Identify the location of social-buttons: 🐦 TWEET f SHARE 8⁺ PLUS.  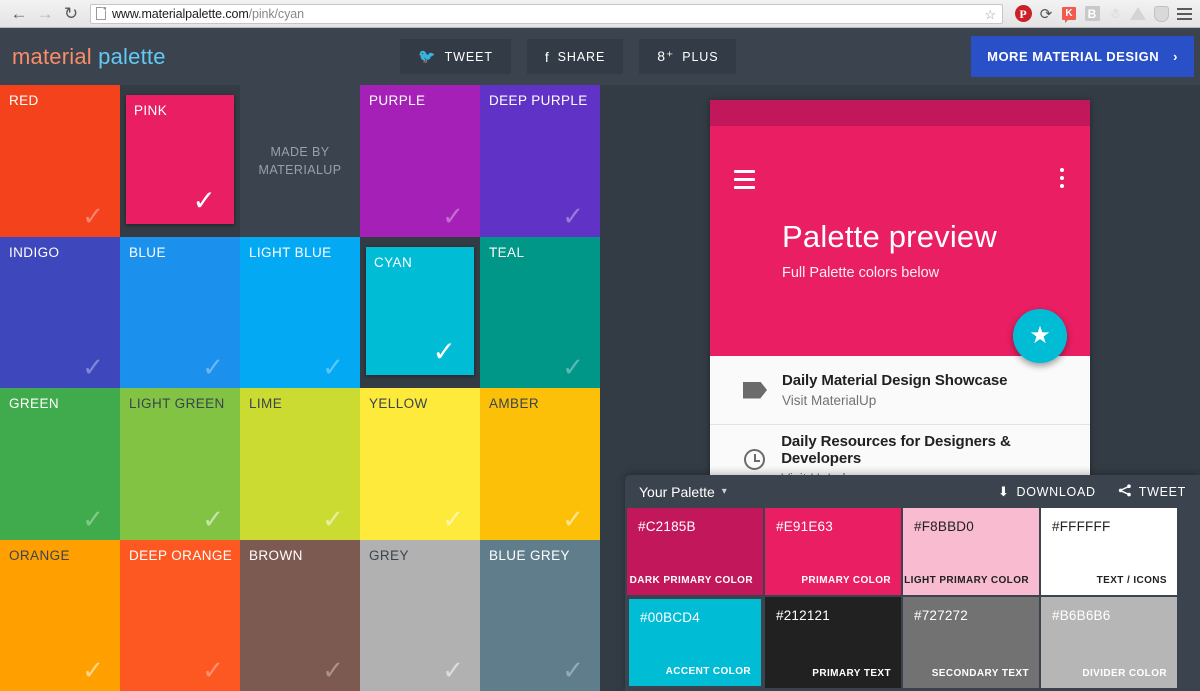
(568, 56).